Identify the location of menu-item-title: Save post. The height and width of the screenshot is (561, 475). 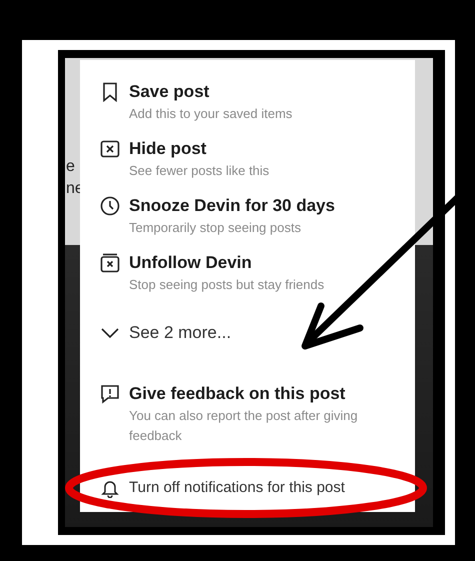
(169, 92).